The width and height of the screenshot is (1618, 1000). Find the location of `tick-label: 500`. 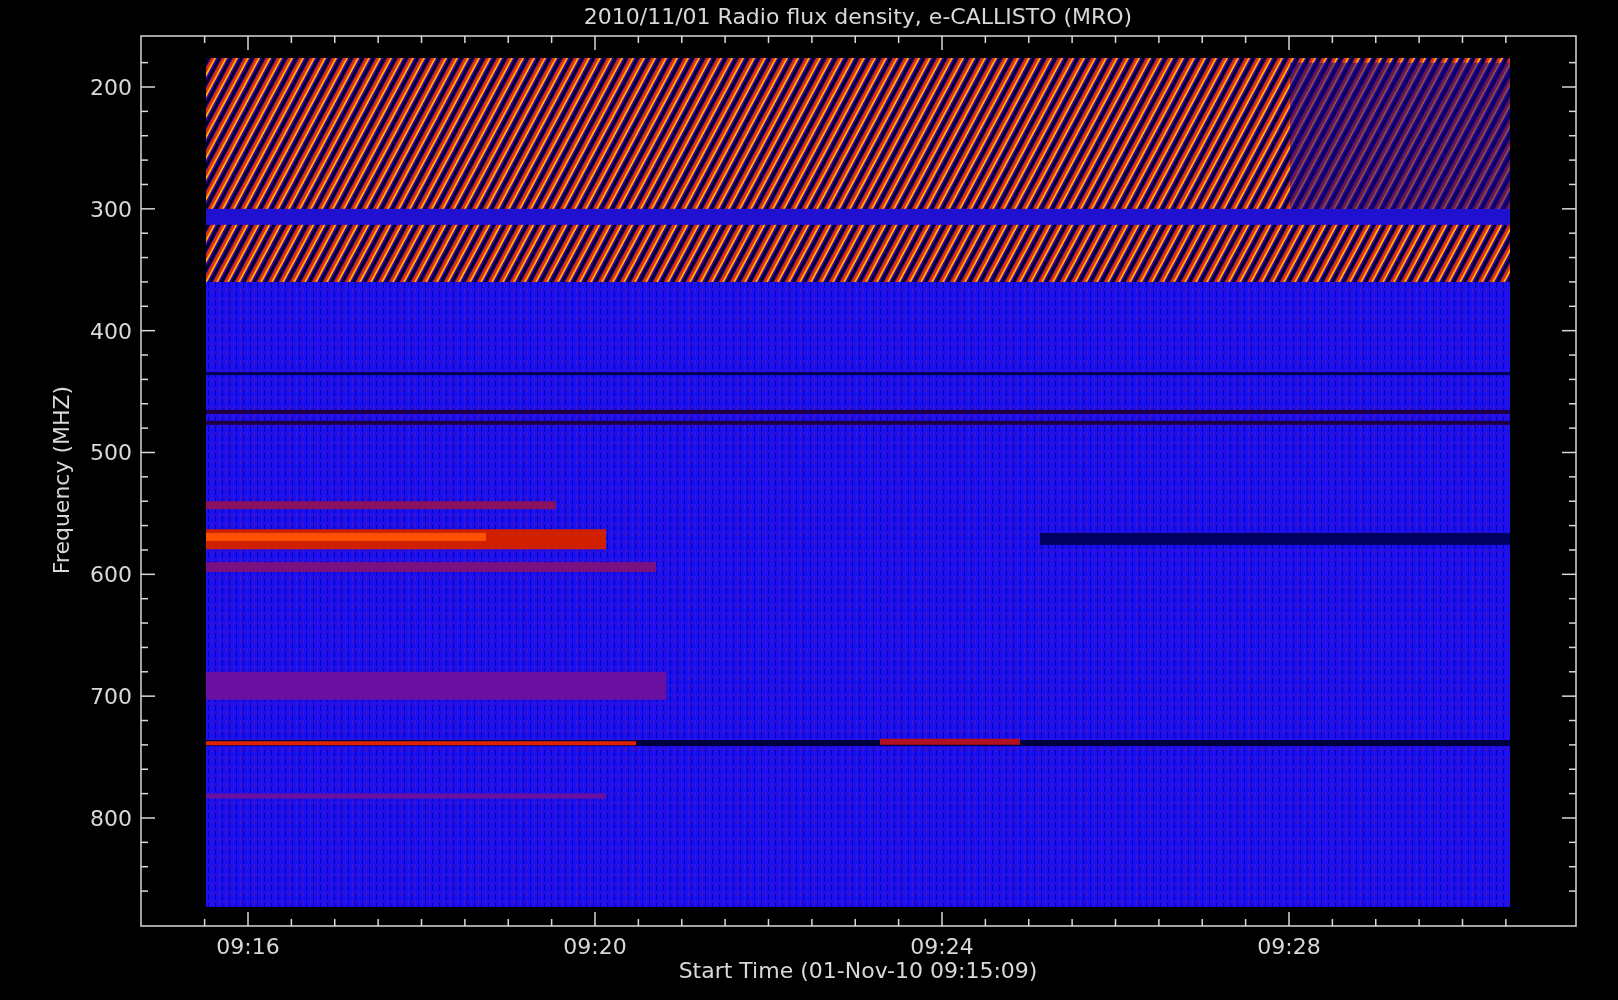

tick-label: 500 is located at coordinates (111, 453).